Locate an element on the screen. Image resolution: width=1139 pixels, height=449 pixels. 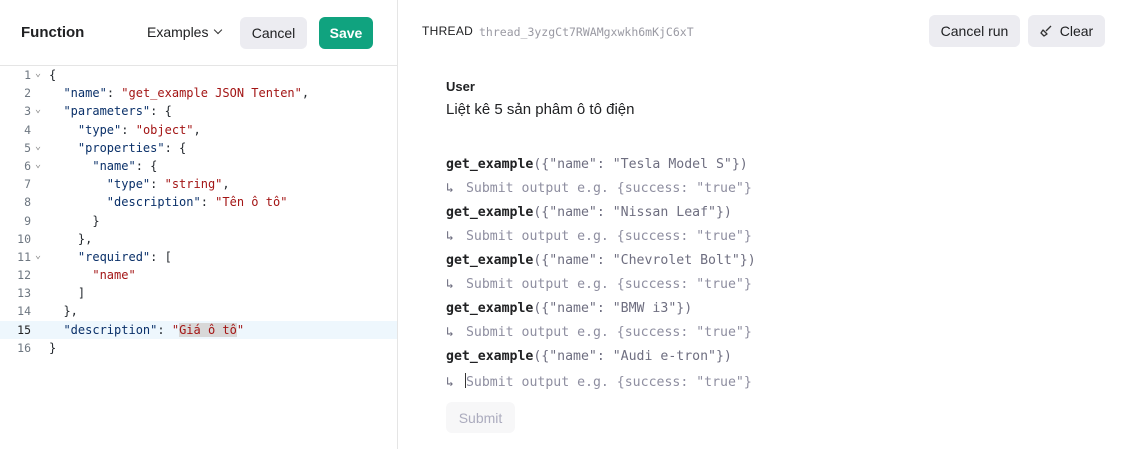
clear-label: Clear is located at coordinates (1076, 31).